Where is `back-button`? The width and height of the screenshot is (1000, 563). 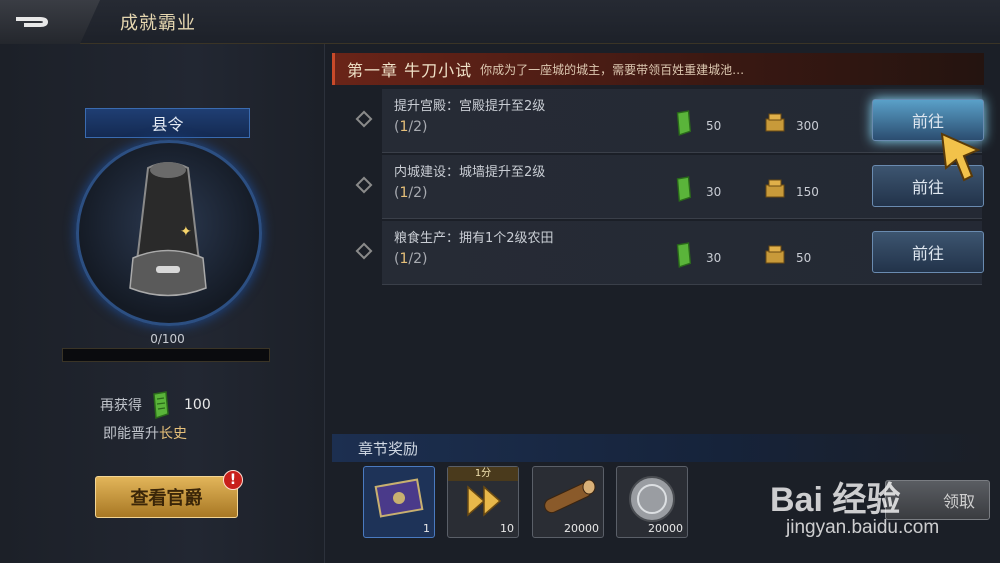 back-button is located at coordinates (50, 22).